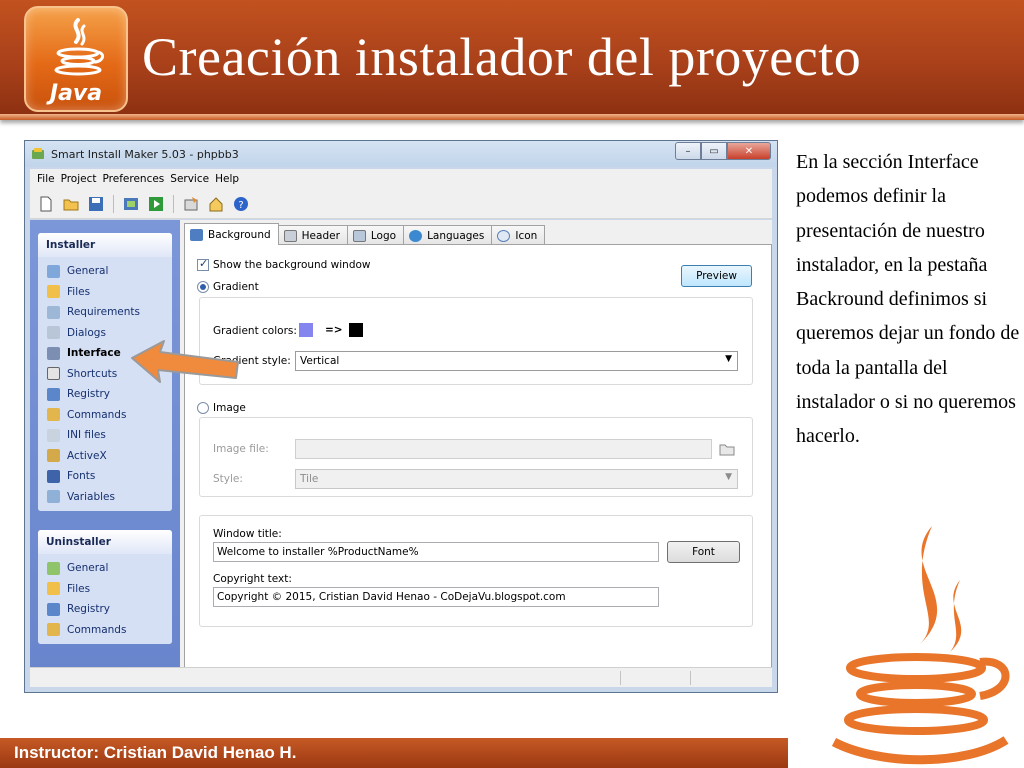  I want to click on tab-strip: Background Header Logo Languages Icon, so click(365, 234).